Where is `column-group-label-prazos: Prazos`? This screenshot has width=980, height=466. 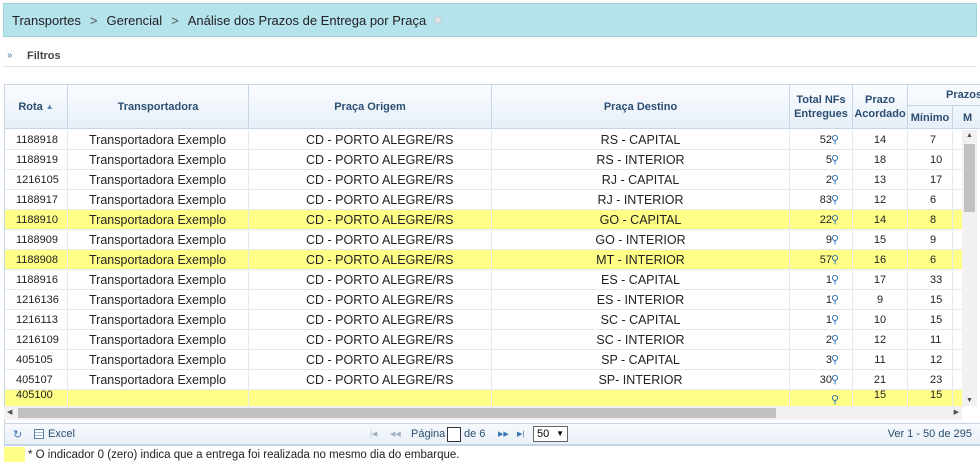
column-group-label-prazos: Prazos is located at coordinates (963, 95).